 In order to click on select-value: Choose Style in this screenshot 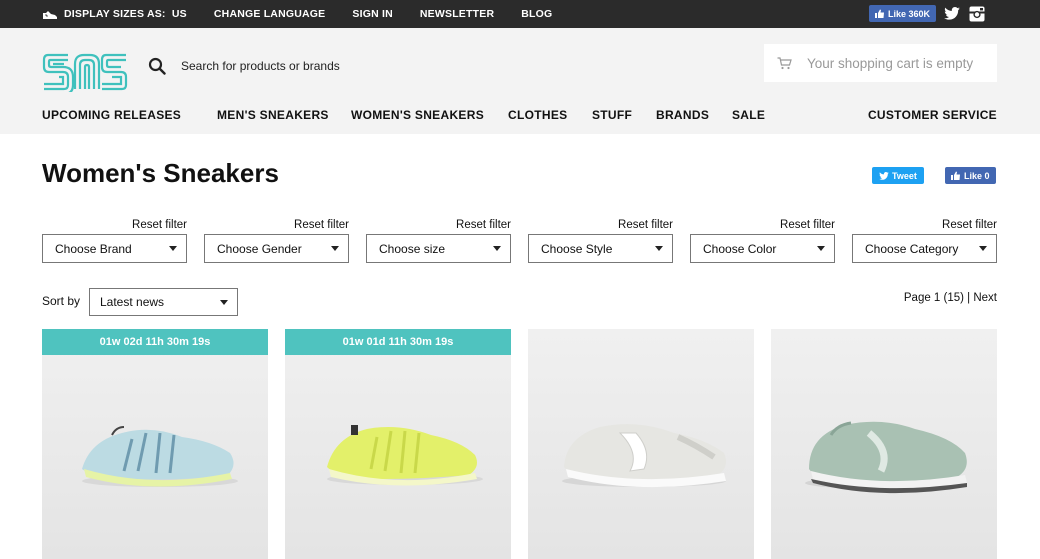, I will do `click(577, 248)`.